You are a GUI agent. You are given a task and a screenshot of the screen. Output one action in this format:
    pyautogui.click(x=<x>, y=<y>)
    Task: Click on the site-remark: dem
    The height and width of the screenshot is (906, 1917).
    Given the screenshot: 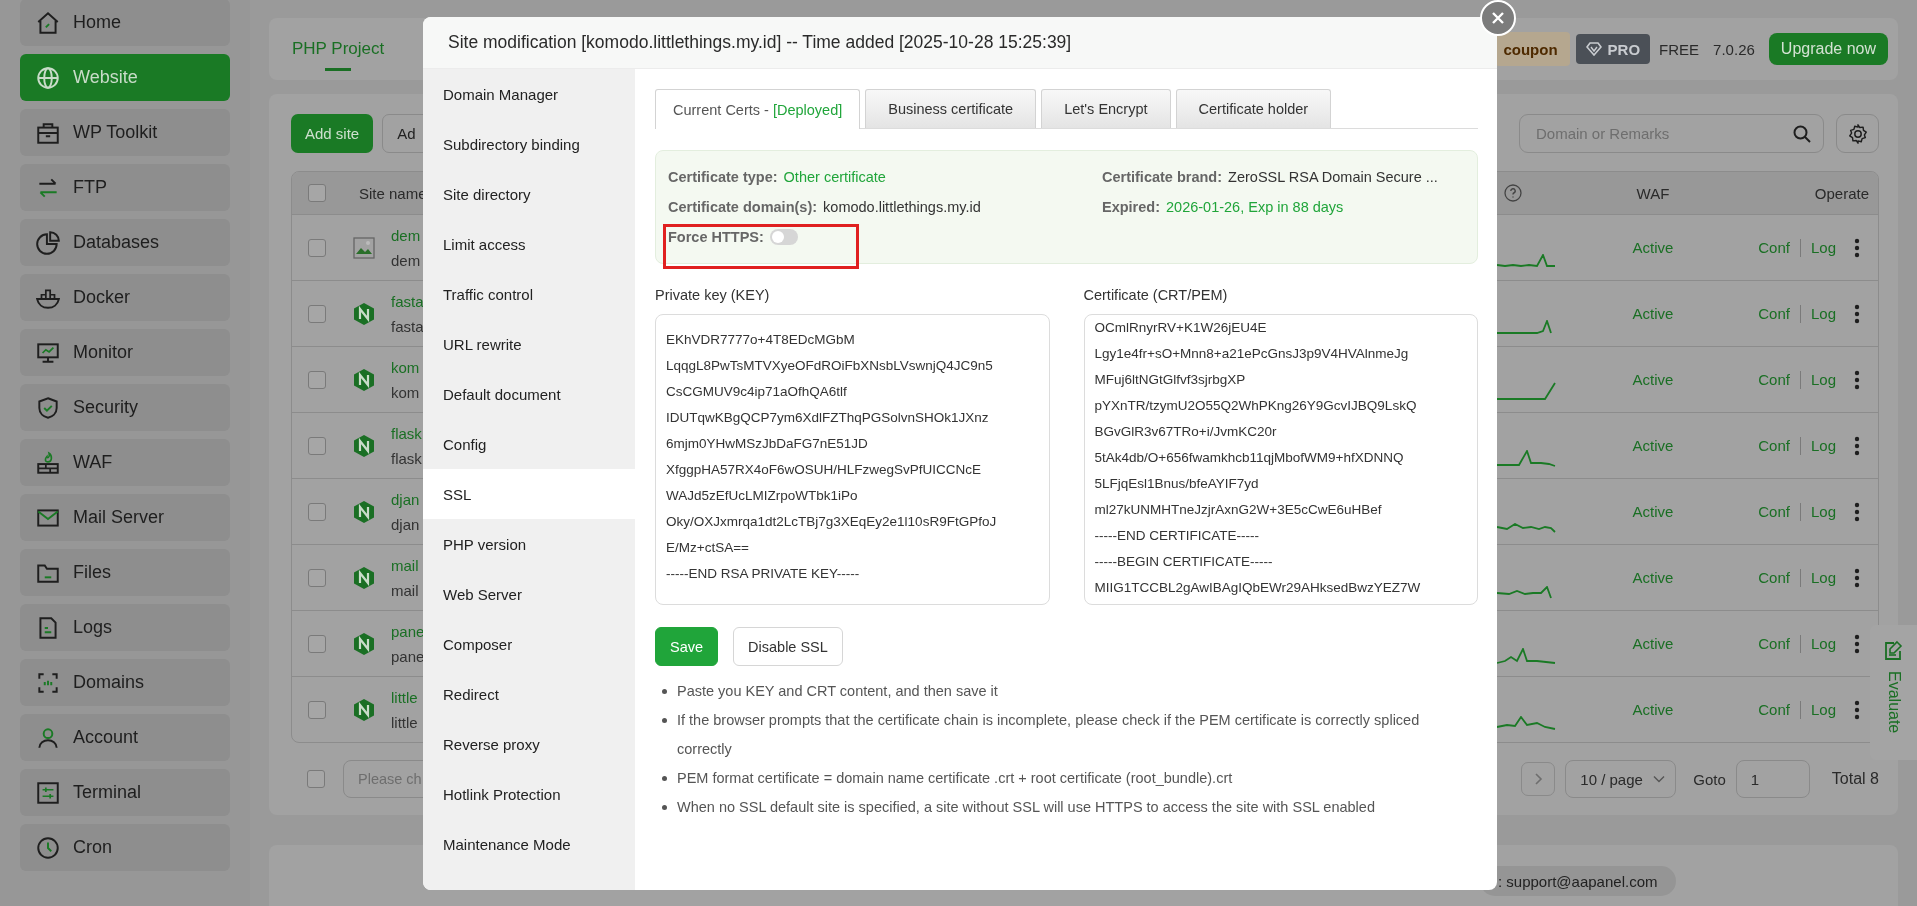 What is the action you would take?
    pyautogui.click(x=406, y=260)
    